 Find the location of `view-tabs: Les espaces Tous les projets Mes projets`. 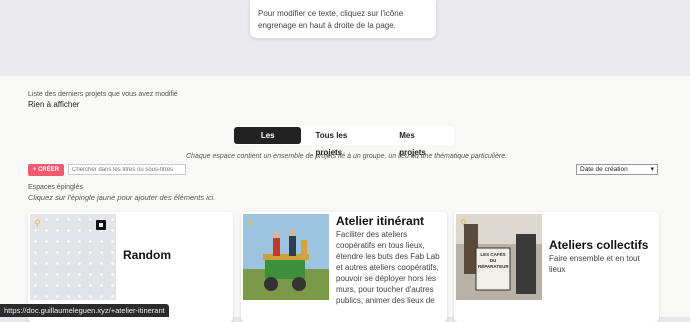

view-tabs: Les espaces Tous les projets Mes projets is located at coordinates (344, 141).